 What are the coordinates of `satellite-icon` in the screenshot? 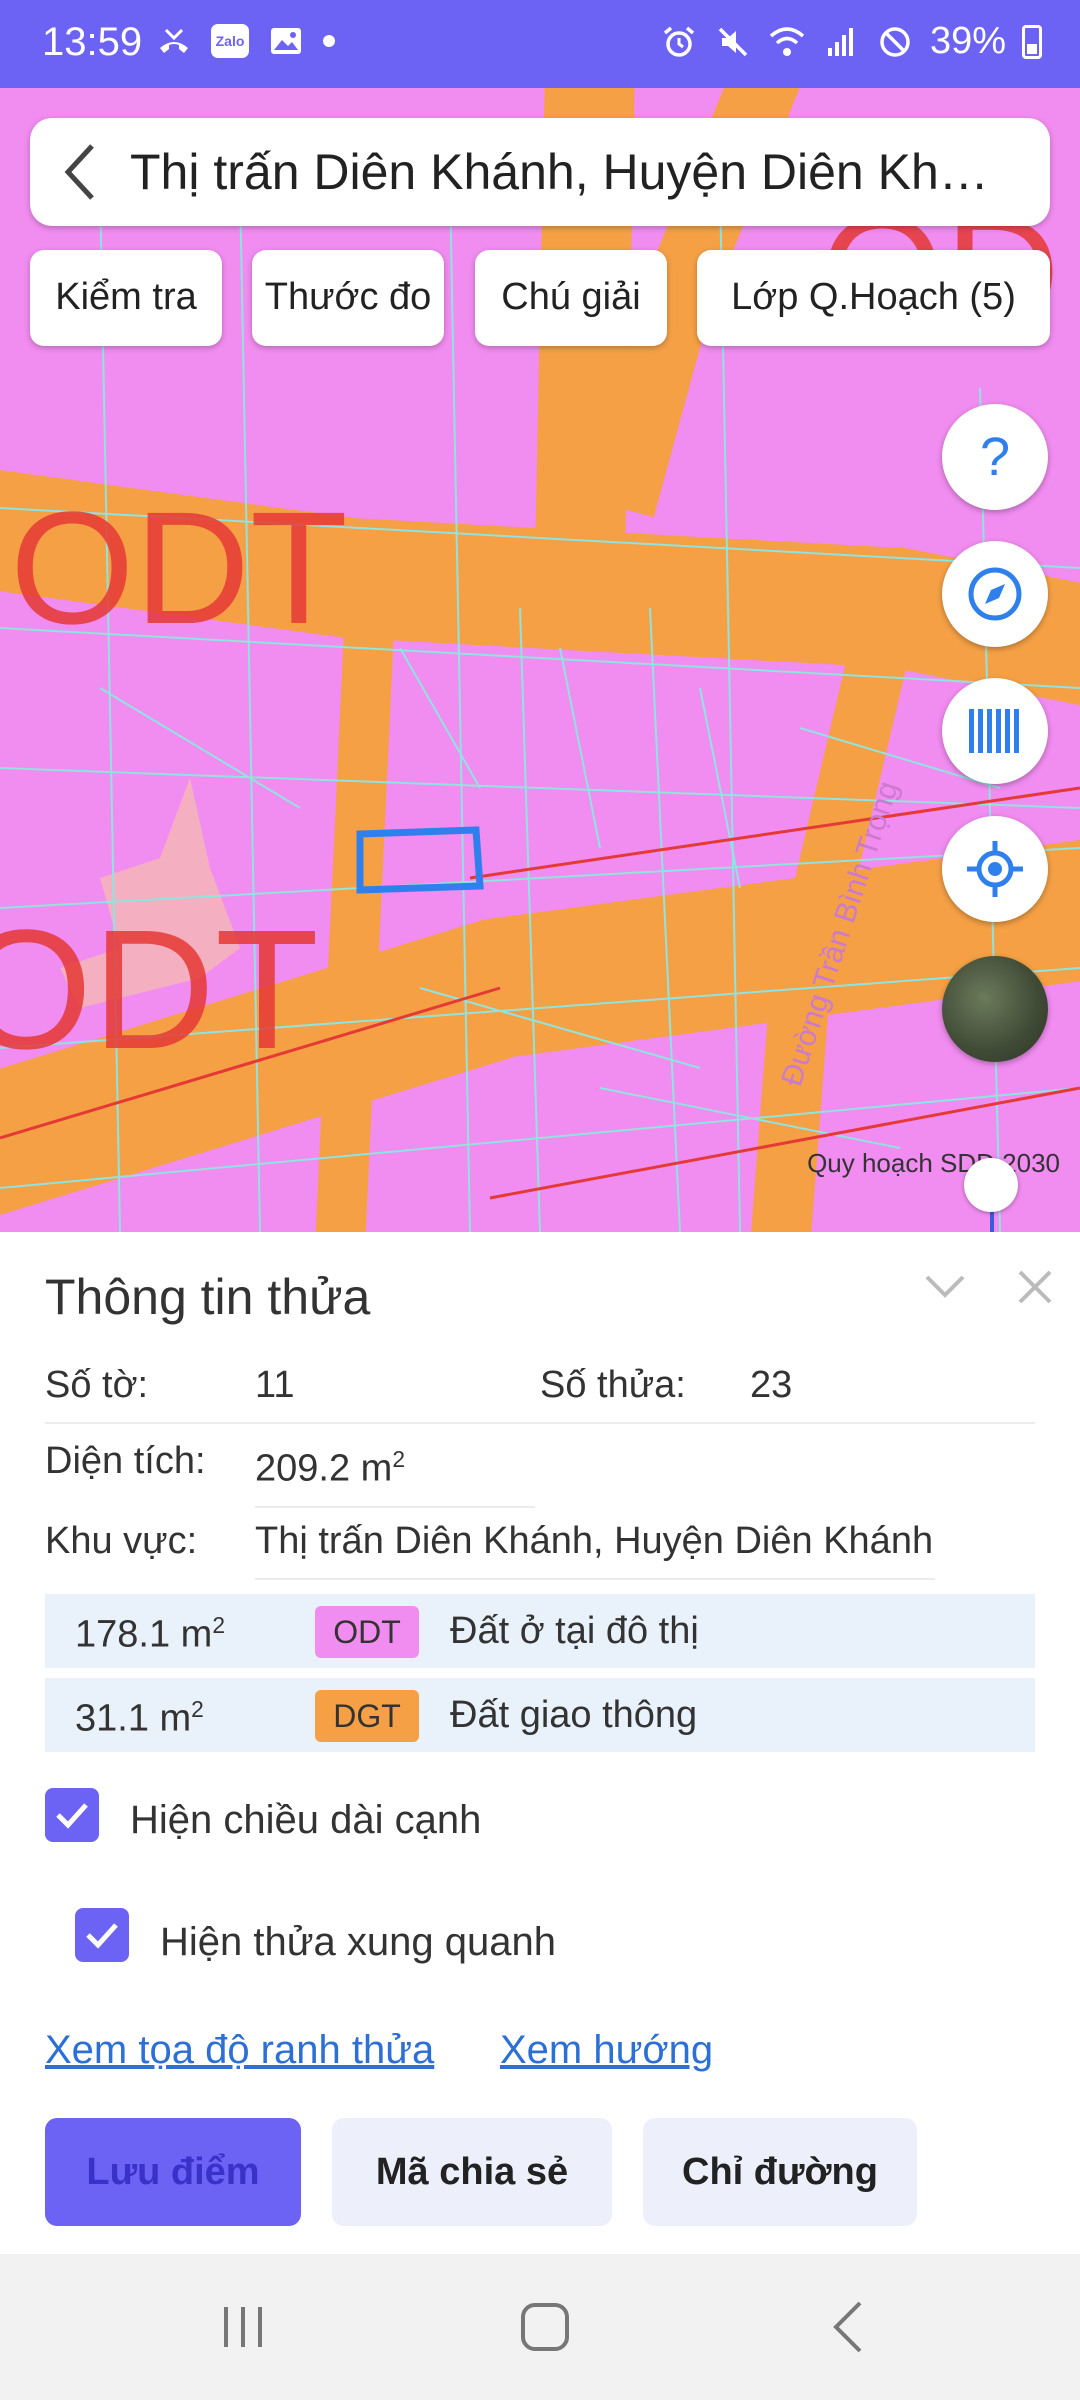 It's located at (995, 1009).